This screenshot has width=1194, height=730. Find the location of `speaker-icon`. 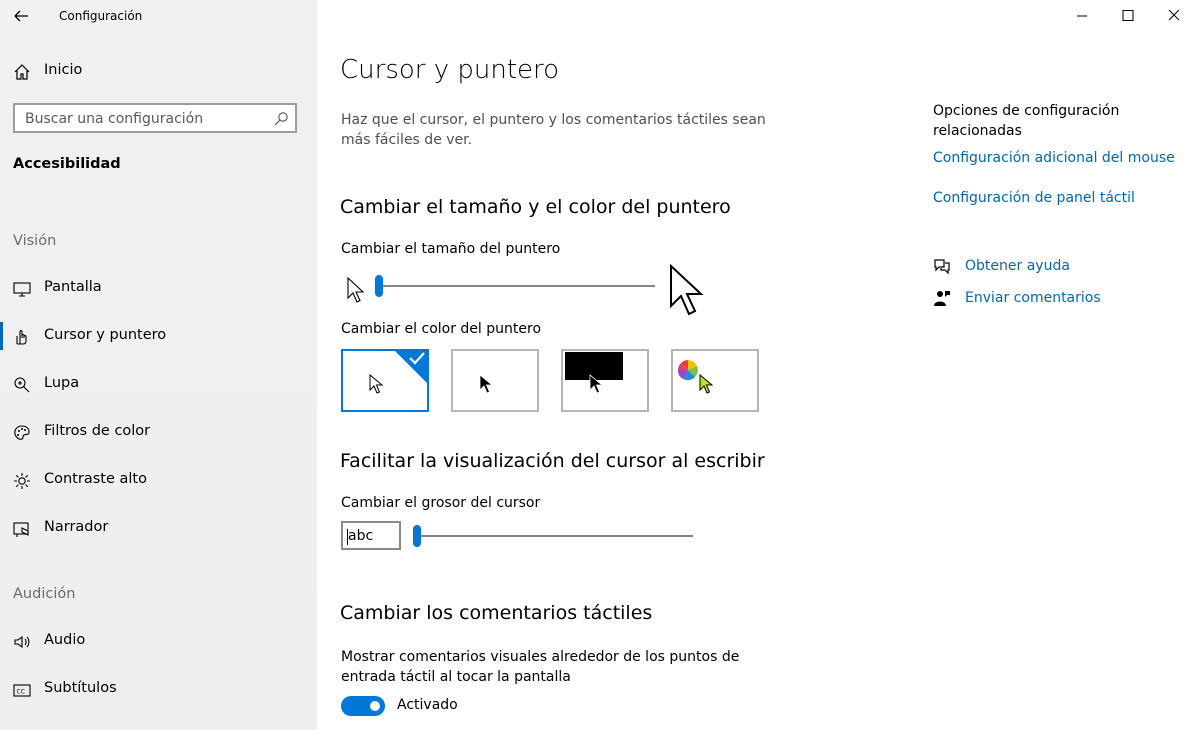

speaker-icon is located at coordinates (22, 642).